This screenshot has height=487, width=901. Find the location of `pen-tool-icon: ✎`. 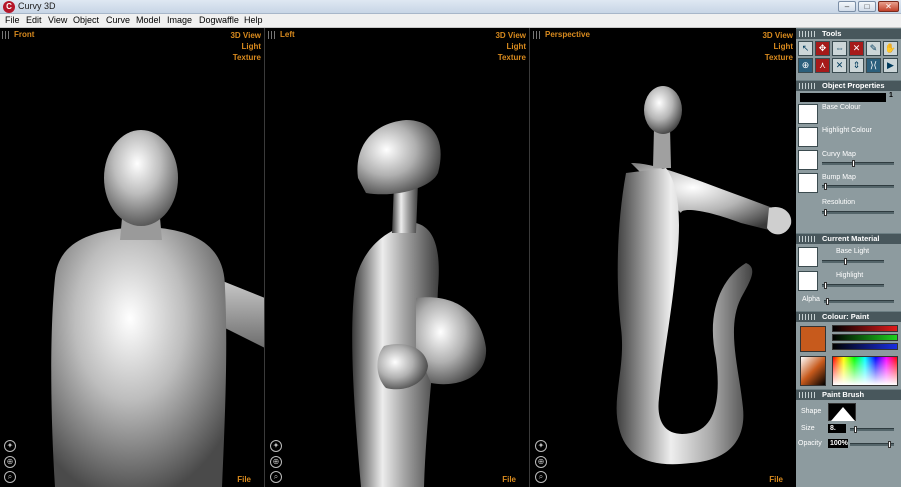

pen-tool-icon: ✎ is located at coordinates (873, 48).